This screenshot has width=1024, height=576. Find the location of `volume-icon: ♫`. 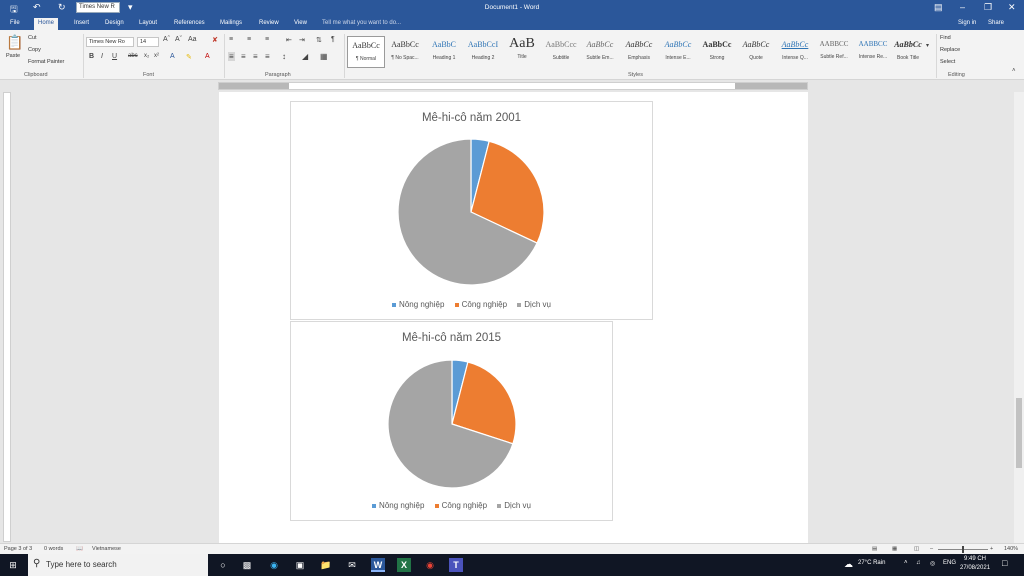

volume-icon: ♫ is located at coordinates (918, 563).